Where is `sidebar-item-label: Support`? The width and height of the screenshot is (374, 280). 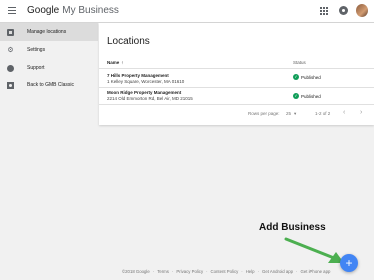 sidebar-item-label: Support is located at coordinates (36, 68).